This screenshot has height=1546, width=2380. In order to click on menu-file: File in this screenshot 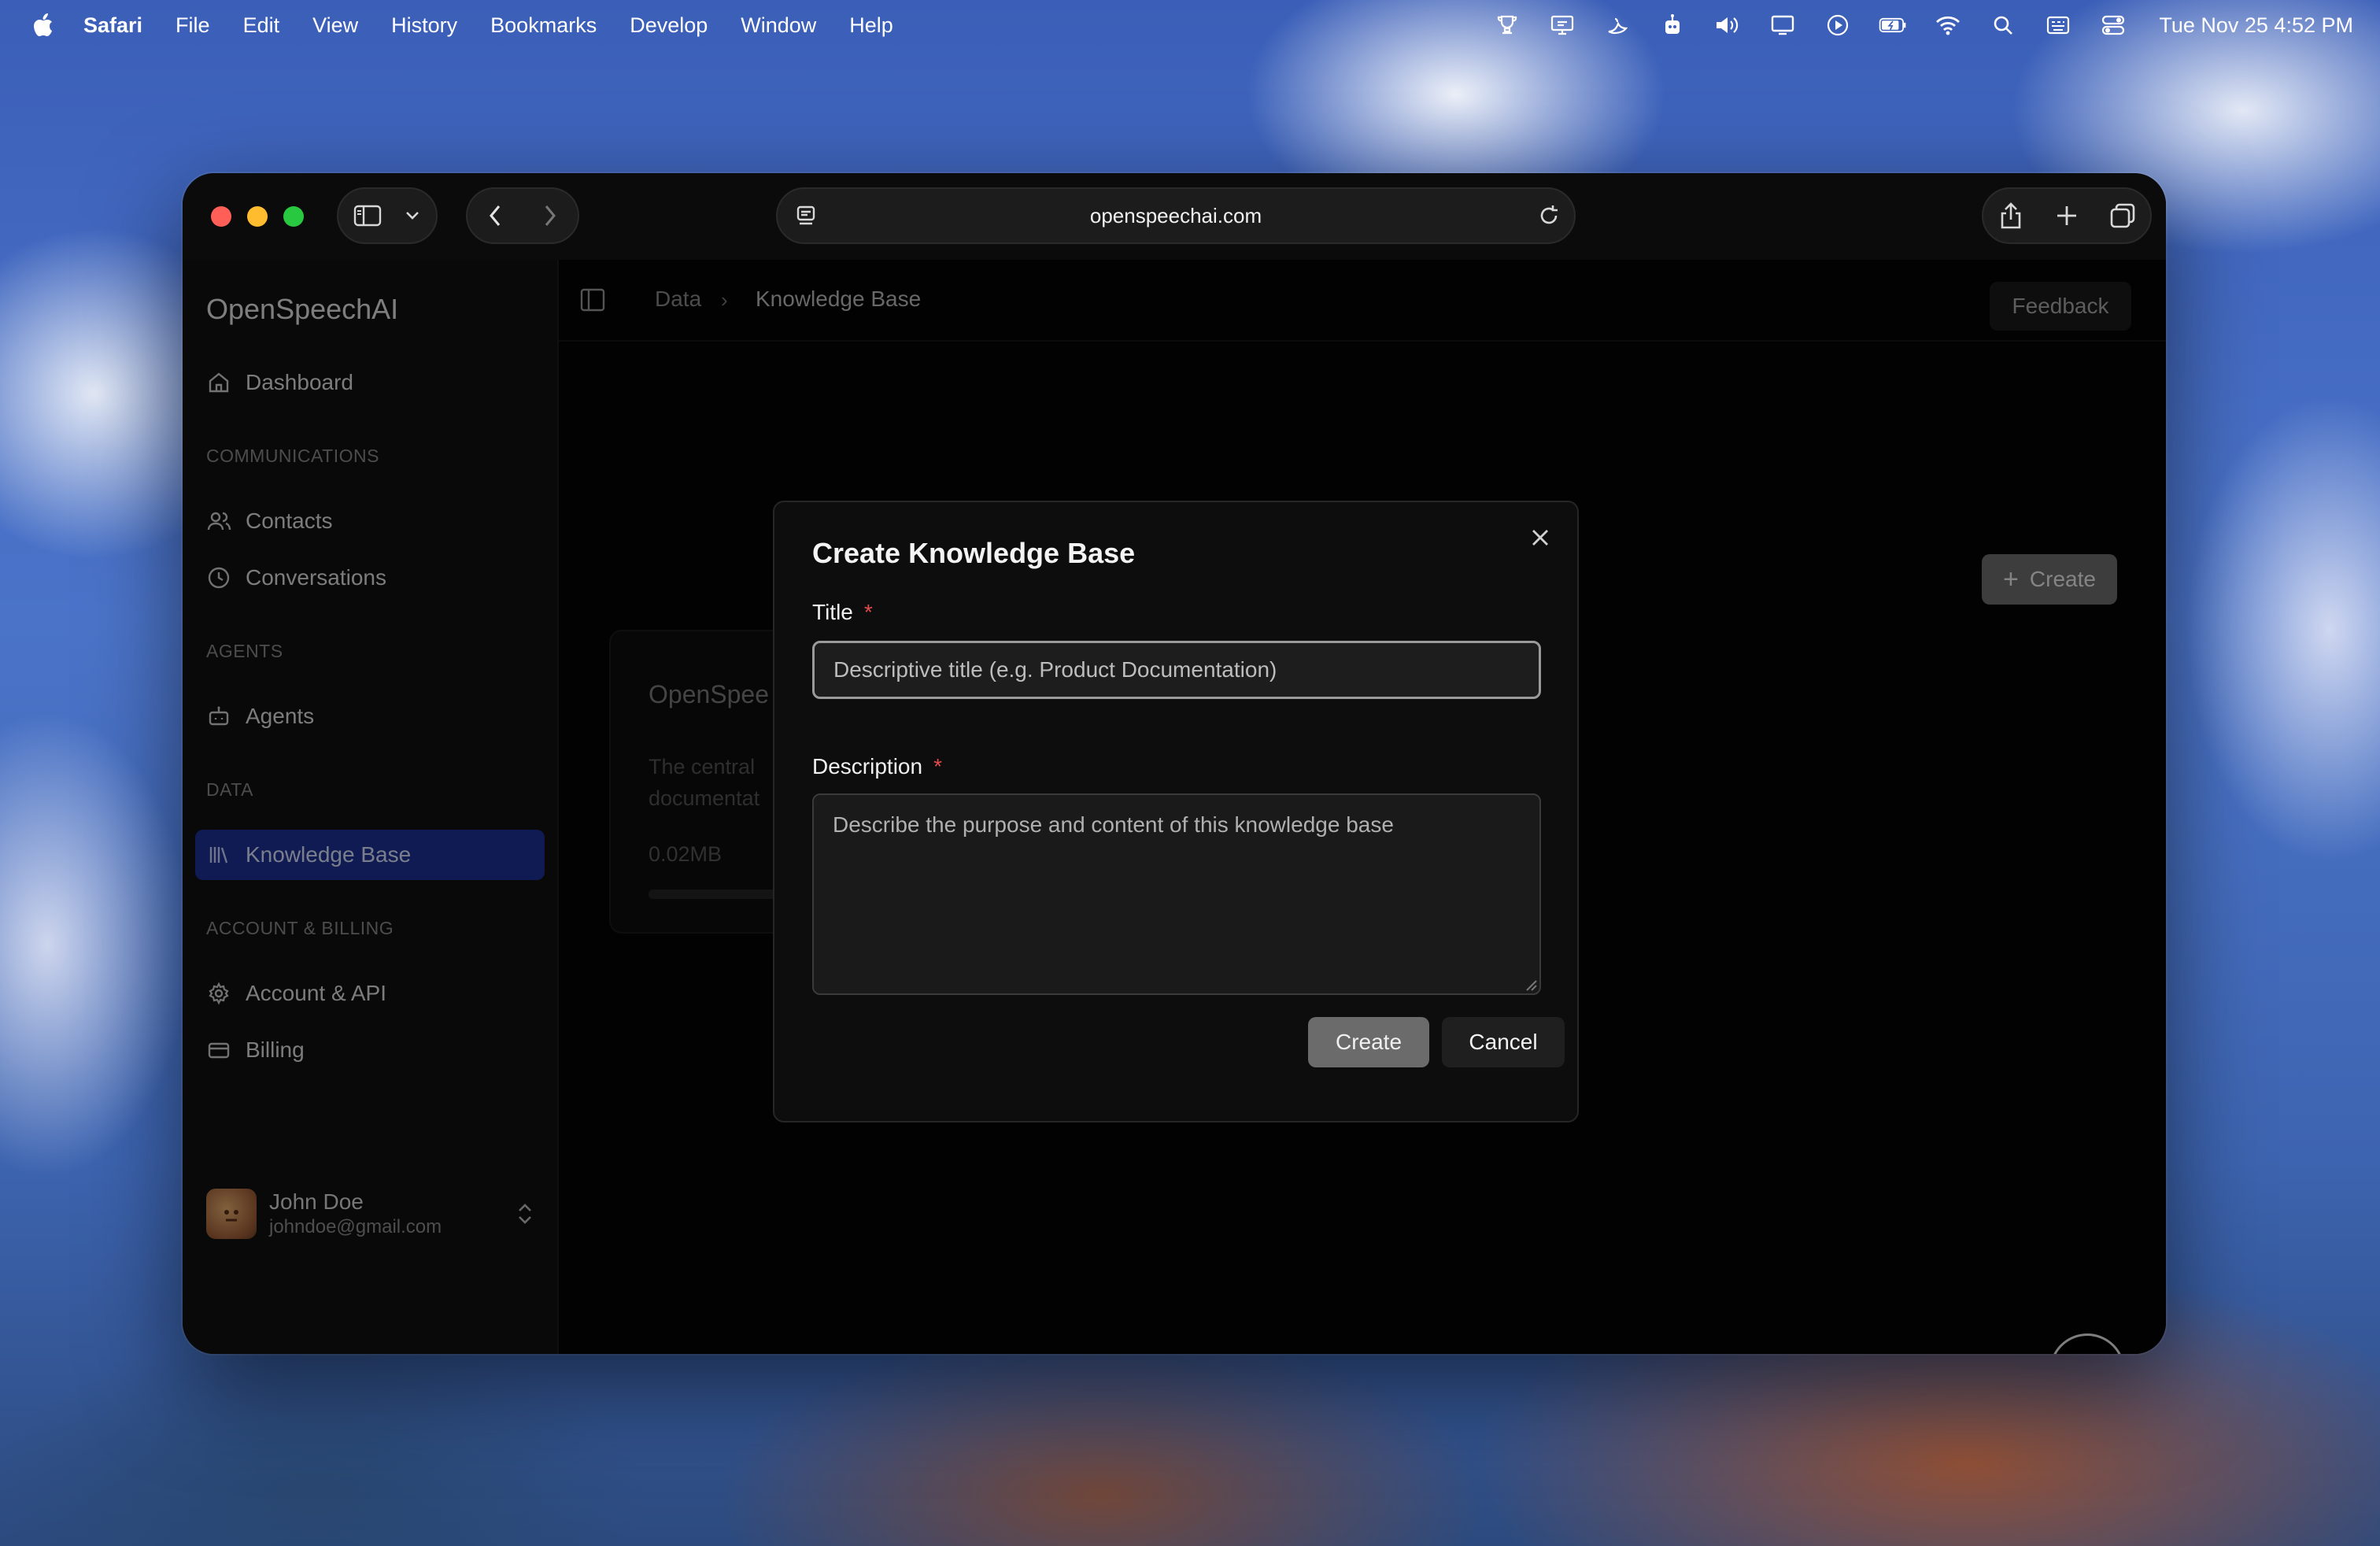, I will do `click(193, 26)`.